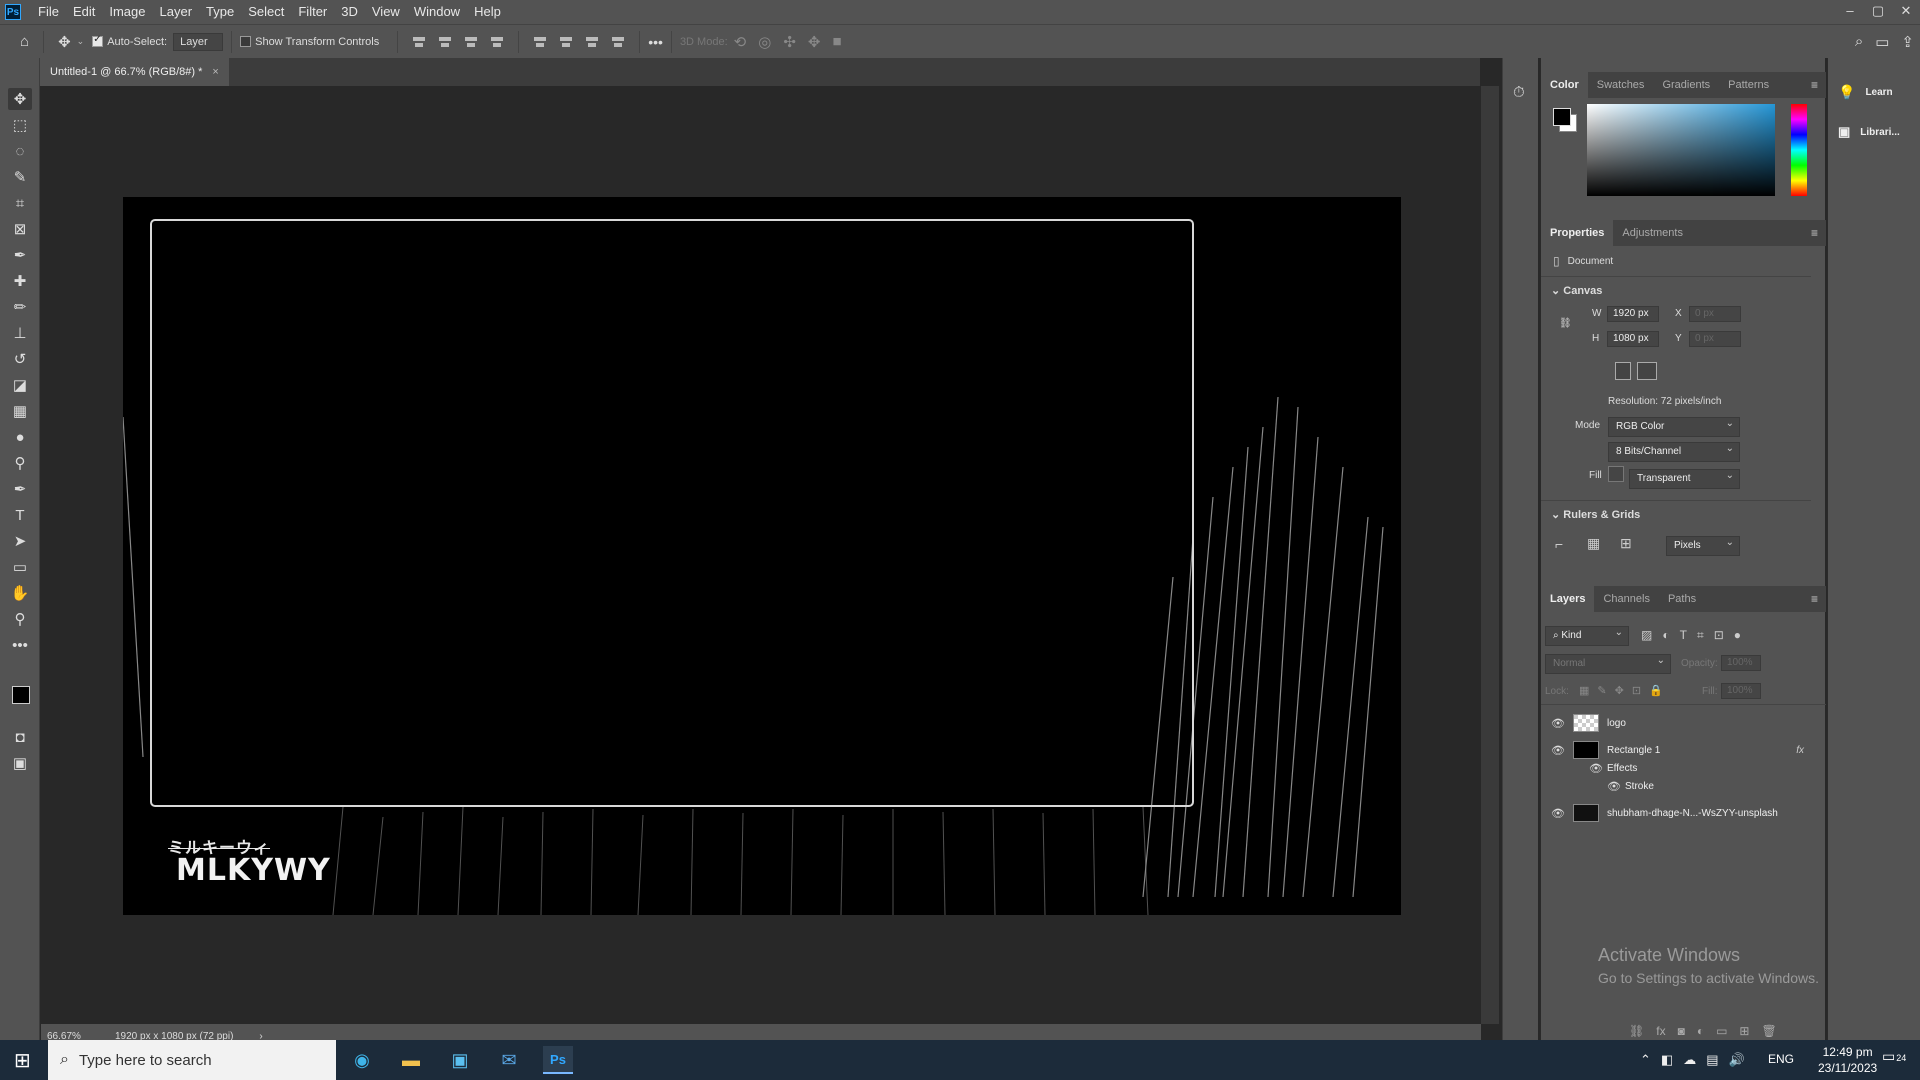  What do you see at coordinates (1681, 1031) in the screenshot?
I see `add-mask-icon: ◙` at bounding box center [1681, 1031].